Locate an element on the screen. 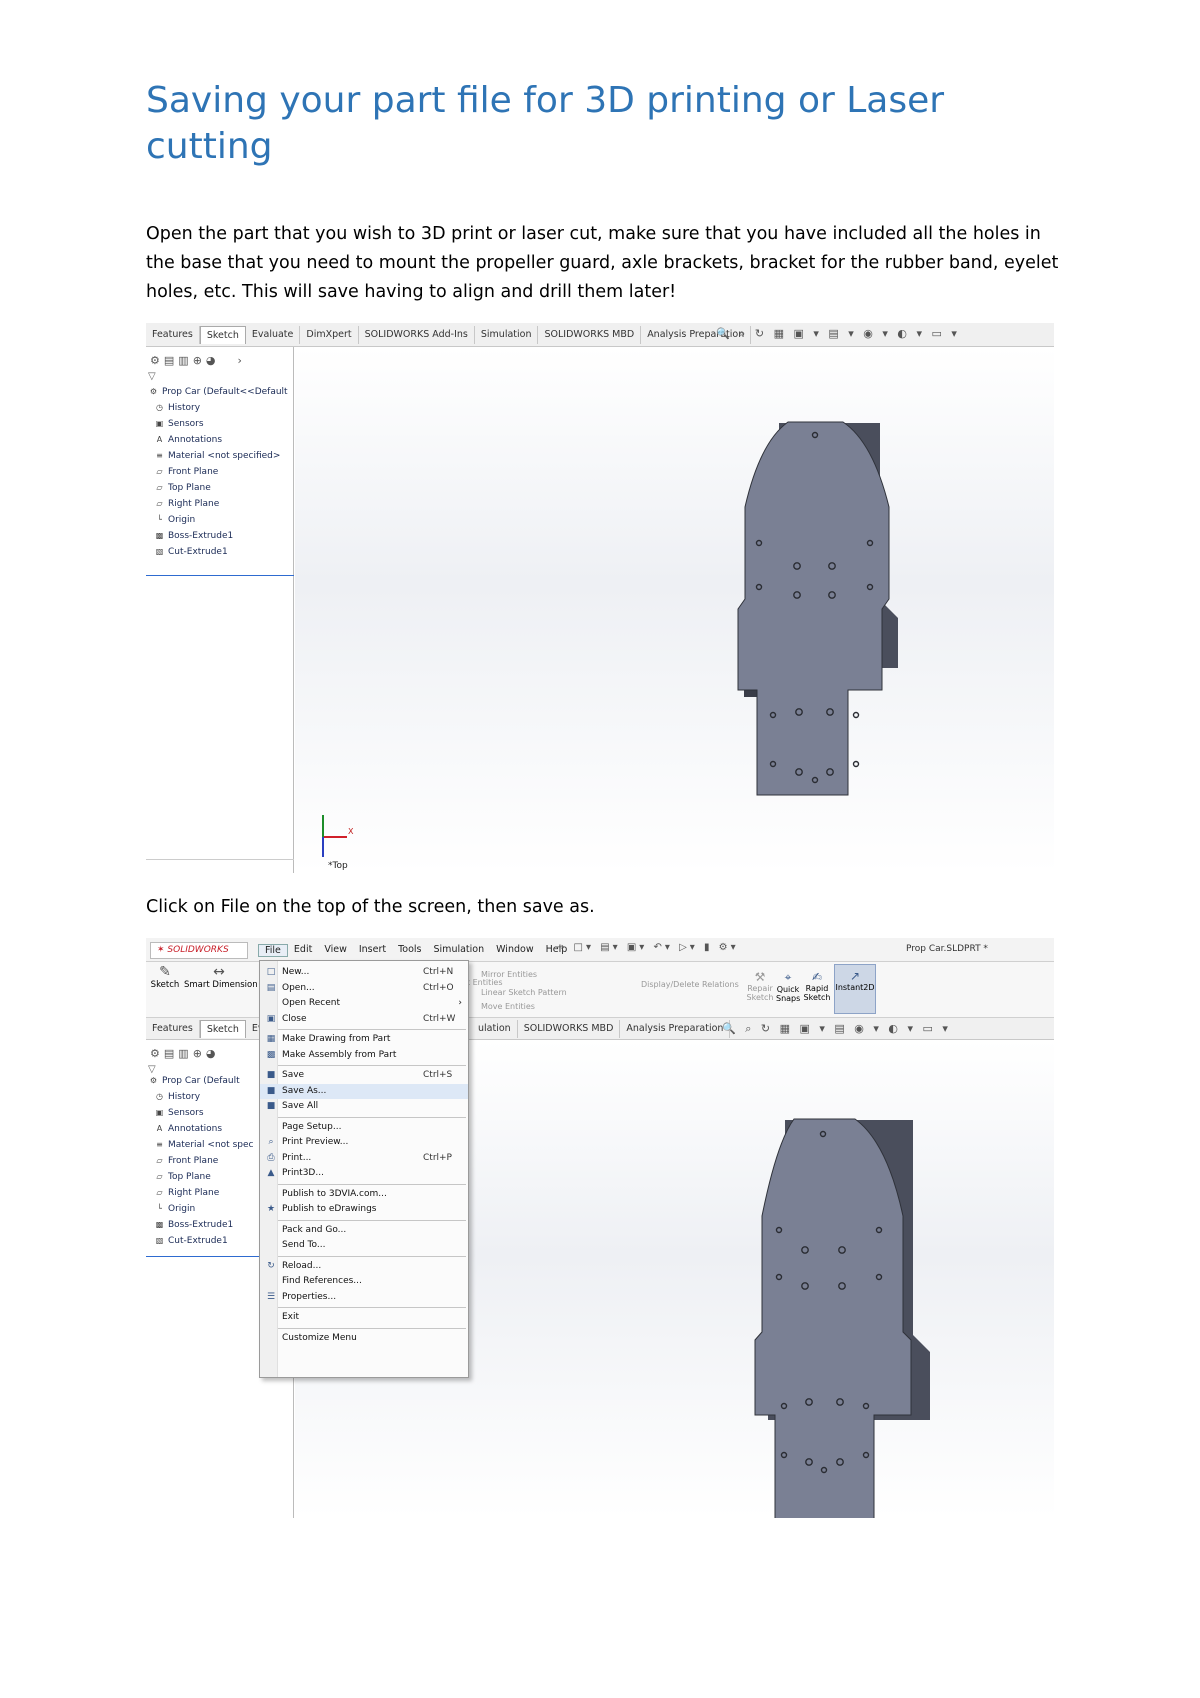  tab-analysis-preparation: Analysis Preparation is located at coordinates (675, 1029).